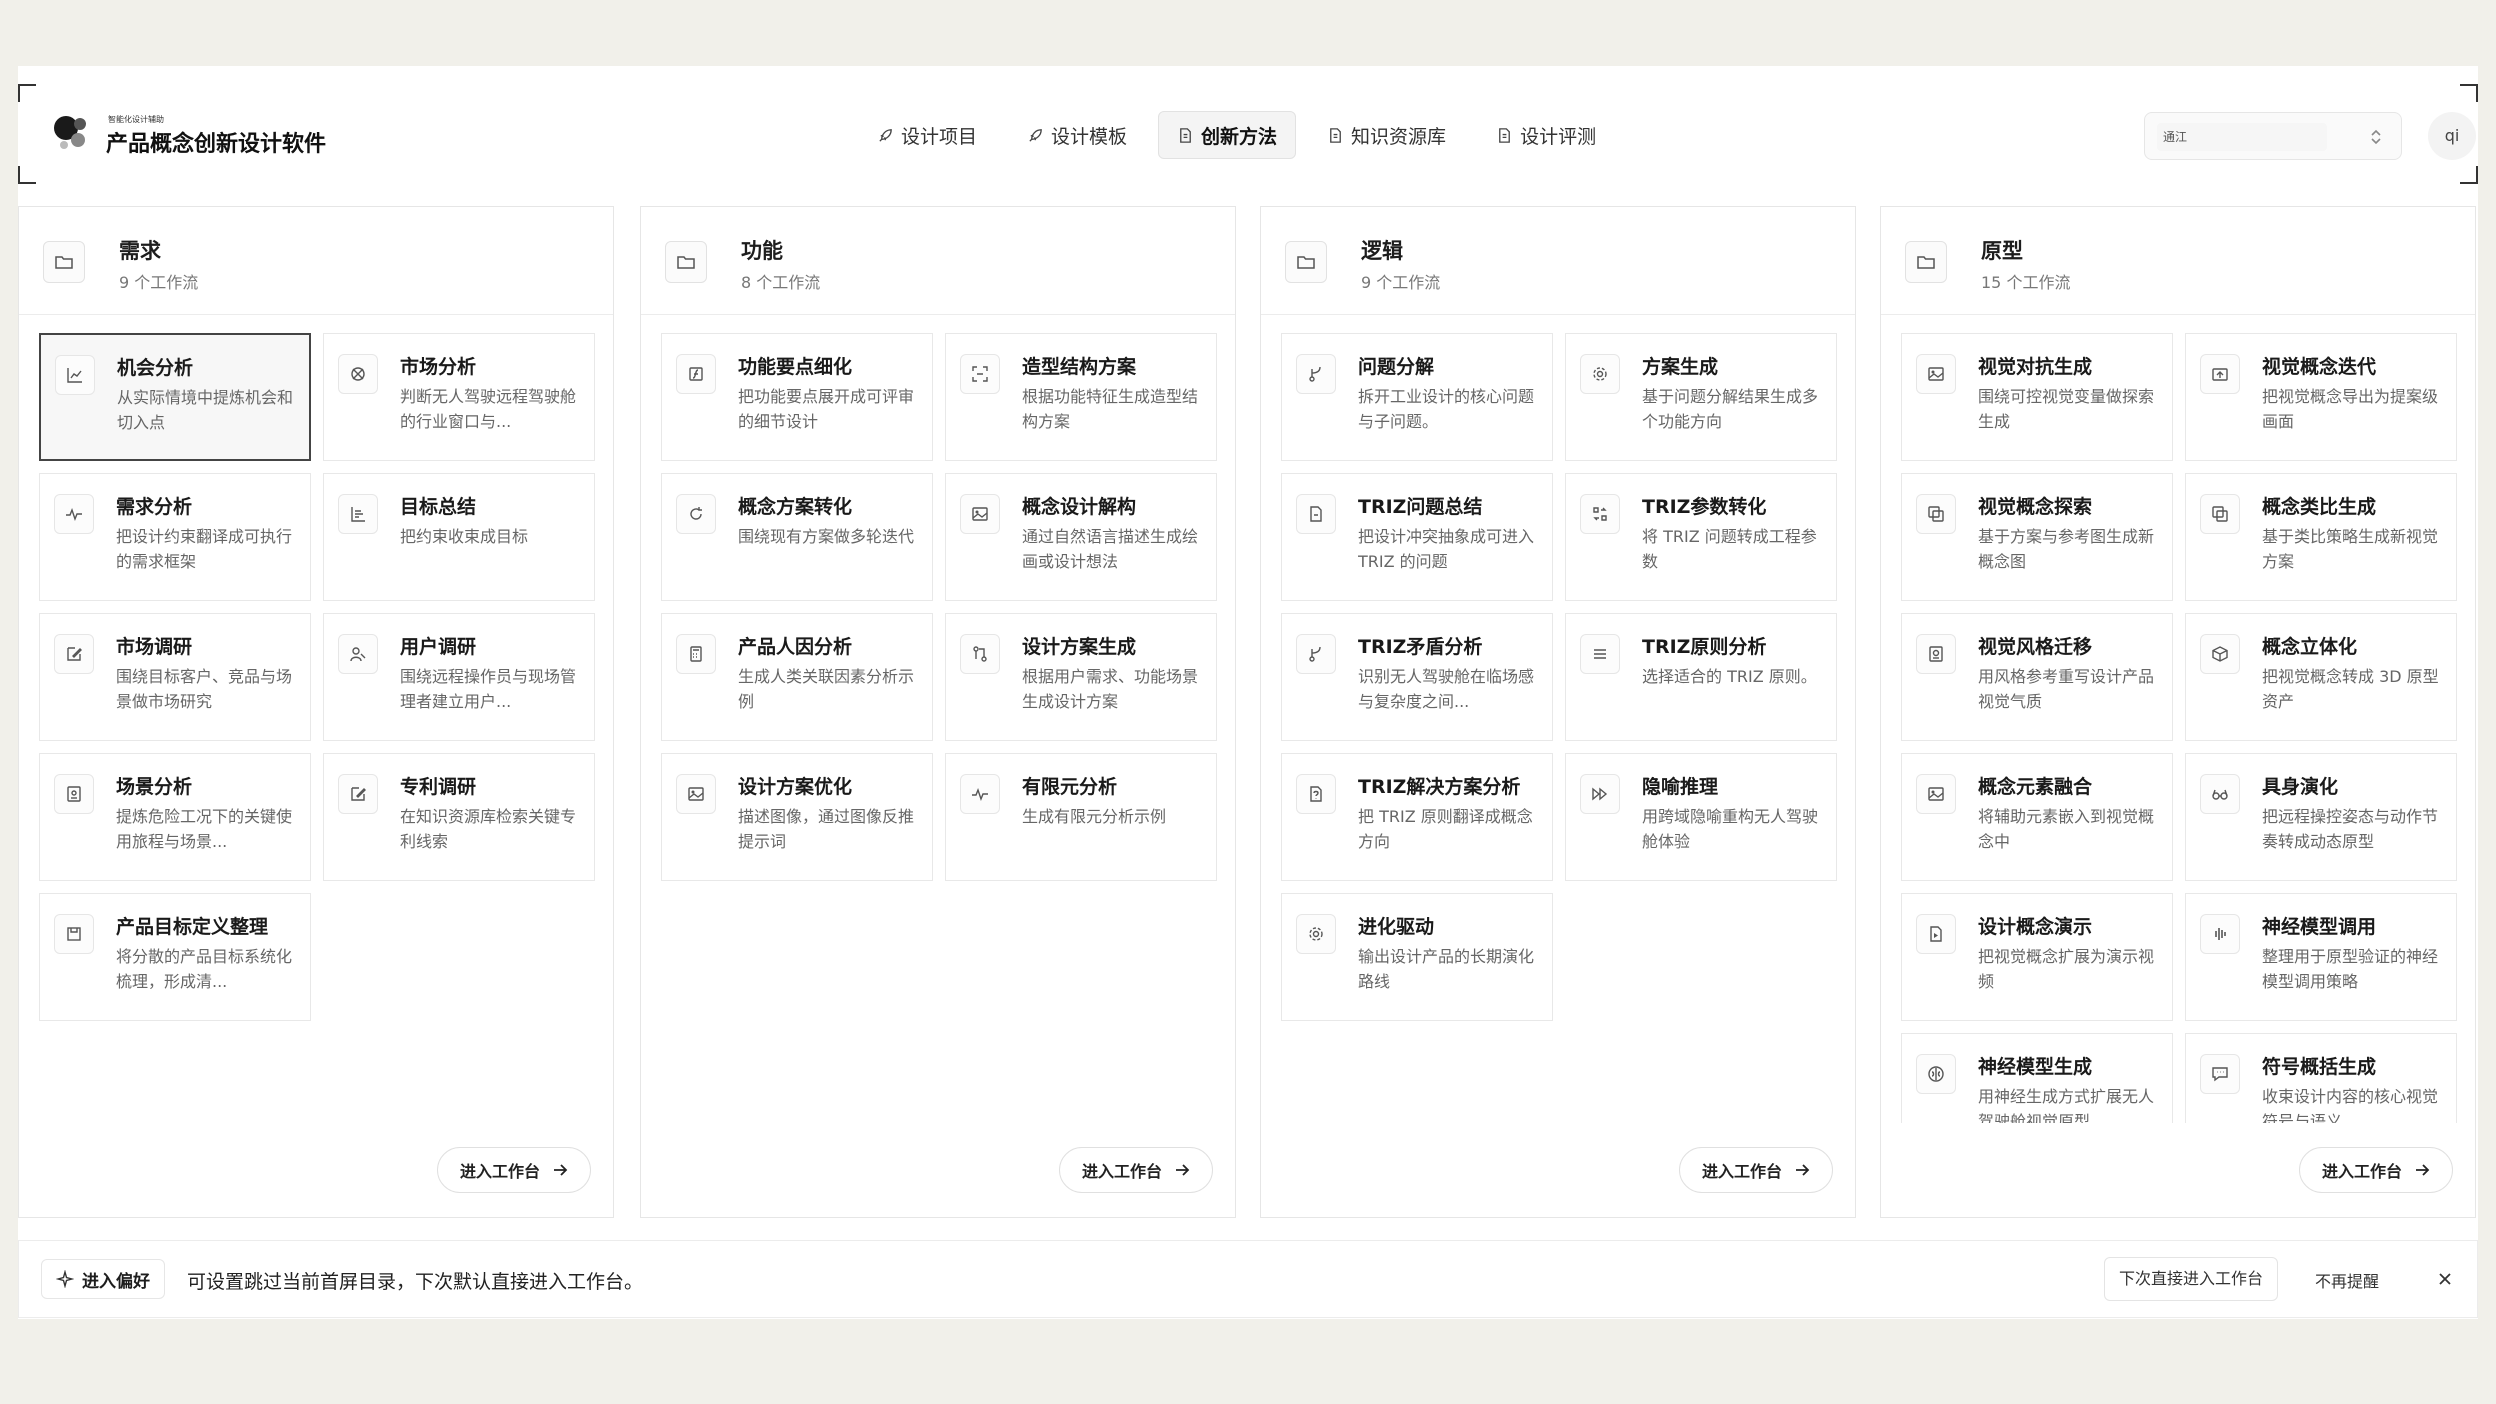 This screenshot has height=1404, width=2496. I want to click on workflow-card: TRIZ解决方案分析把 TRIZ 原则翻译成概念方向, so click(1417, 817).